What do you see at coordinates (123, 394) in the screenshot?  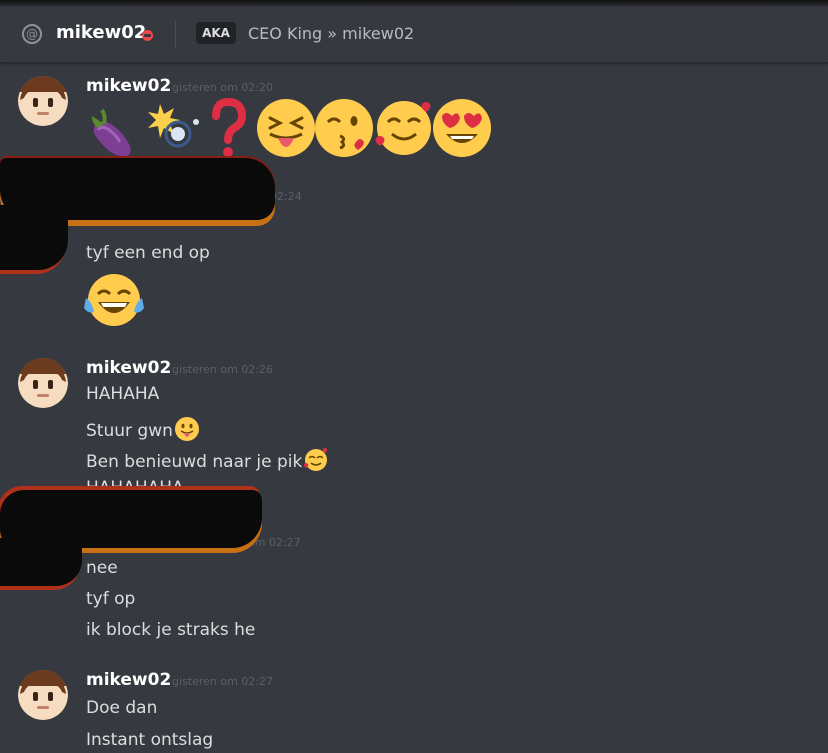 I see `message-text: HAHAHA` at bounding box center [123, 394].